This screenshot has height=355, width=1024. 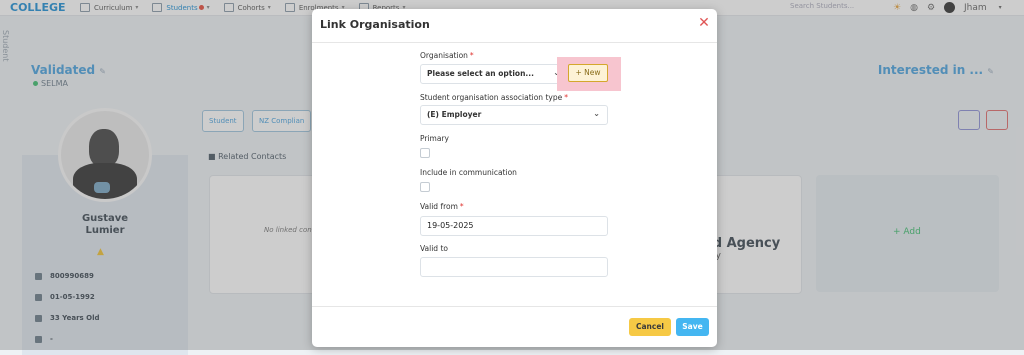 I want to click on valid-from-value: 19-05-2025, so click(x=450, y=225).